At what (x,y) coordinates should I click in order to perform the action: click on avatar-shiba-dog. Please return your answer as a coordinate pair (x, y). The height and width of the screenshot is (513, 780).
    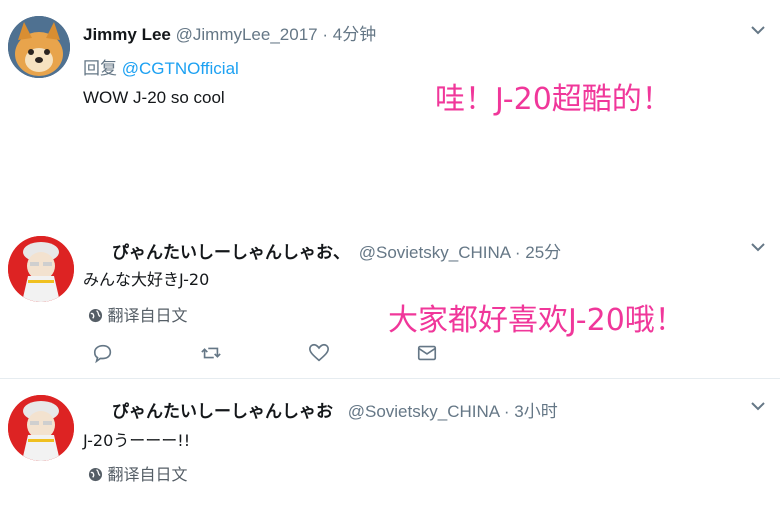
    Looking at the image, I should click on (39, 47).